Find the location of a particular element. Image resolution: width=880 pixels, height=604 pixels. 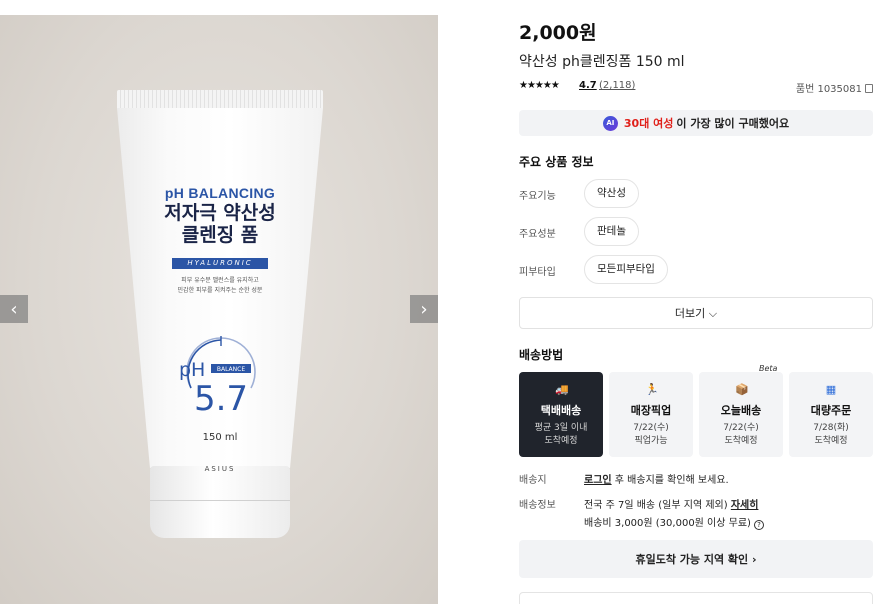

ai-purchase-banner: AI 30대 여성 이 가장 많이 구매했어요 is located at coordinates (696, 123).